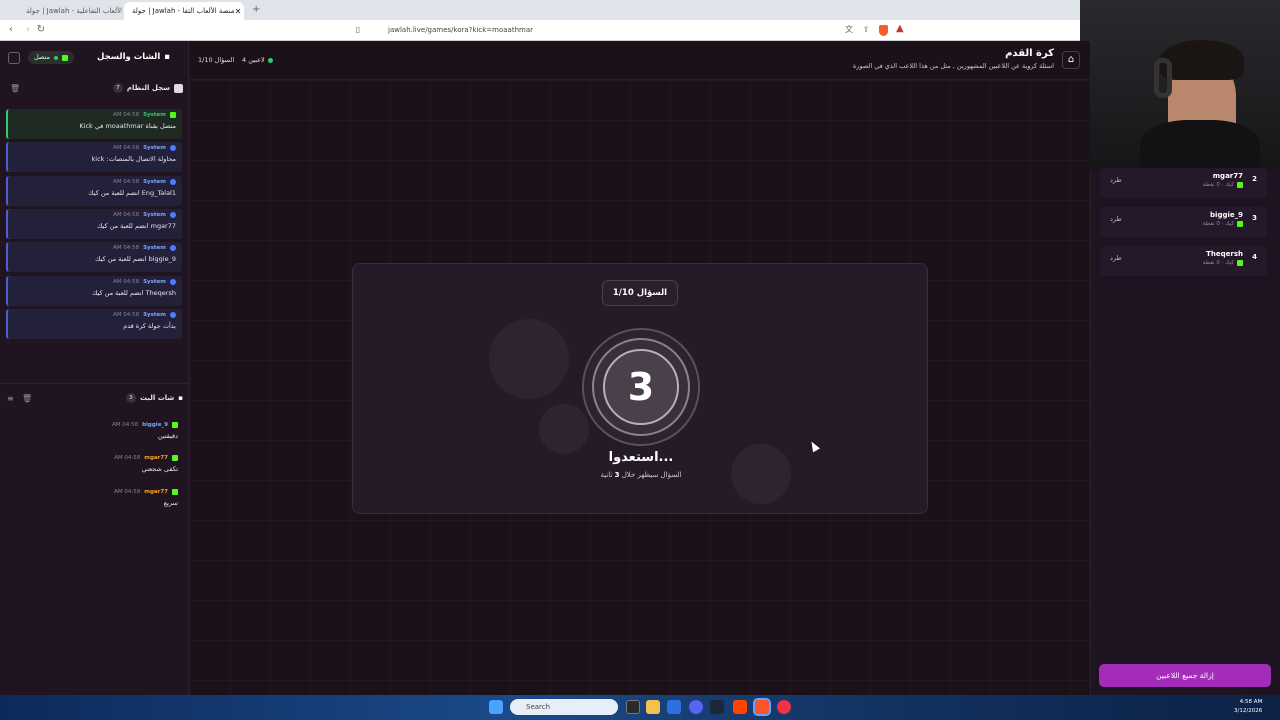 The height and width of the screenshot is (720, 1280). I want to click on chat-message: mgar77 04:58 AM سريع, so click(93, 498).